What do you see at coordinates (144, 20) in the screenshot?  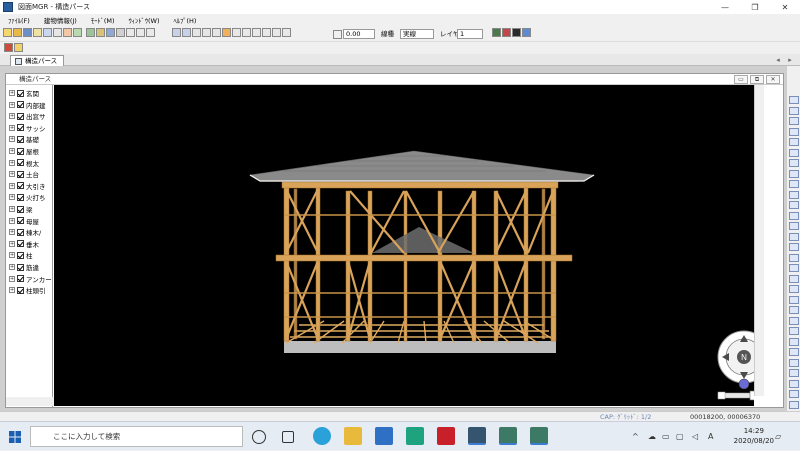 I see `menu-window: ｳｨﾝﾄﾞｳ(W)` at bounding box center [144, 20].